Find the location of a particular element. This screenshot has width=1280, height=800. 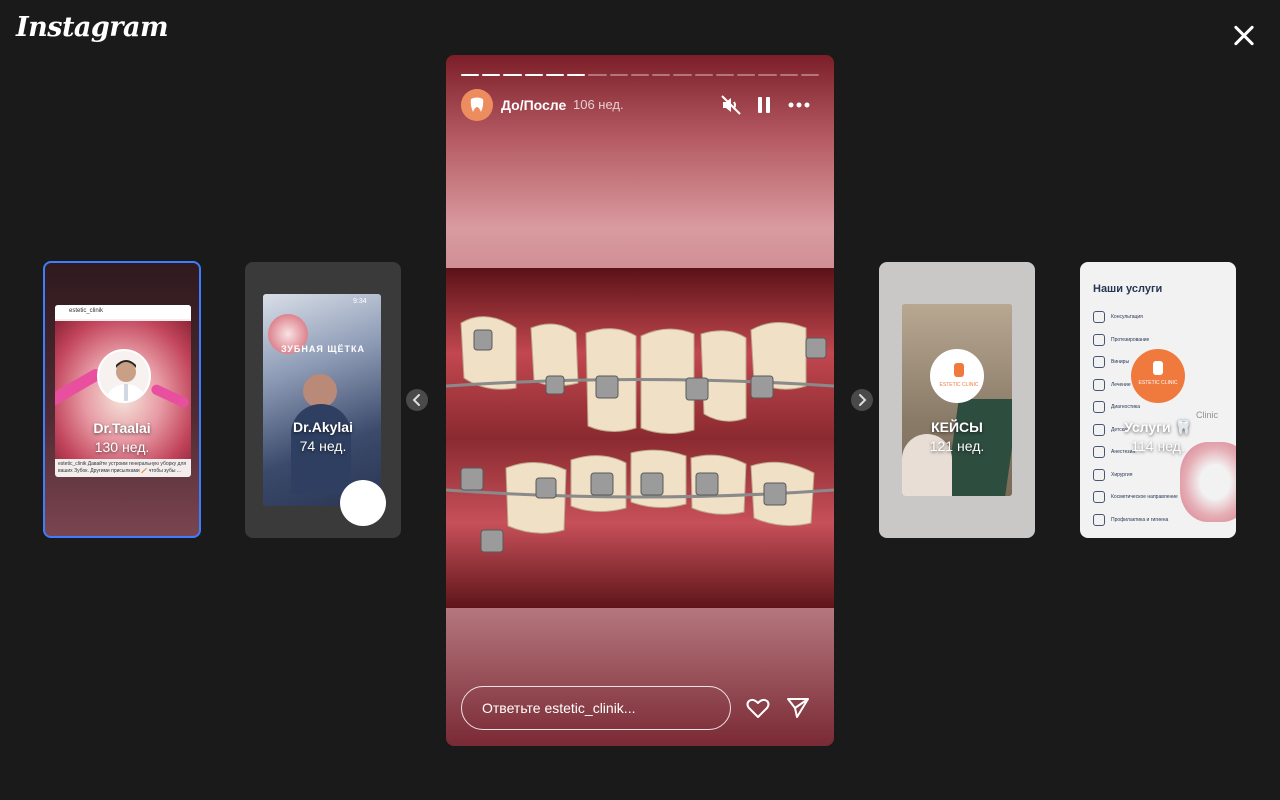

card-name: Dr.Taalai is located at coordinates (122, 428).